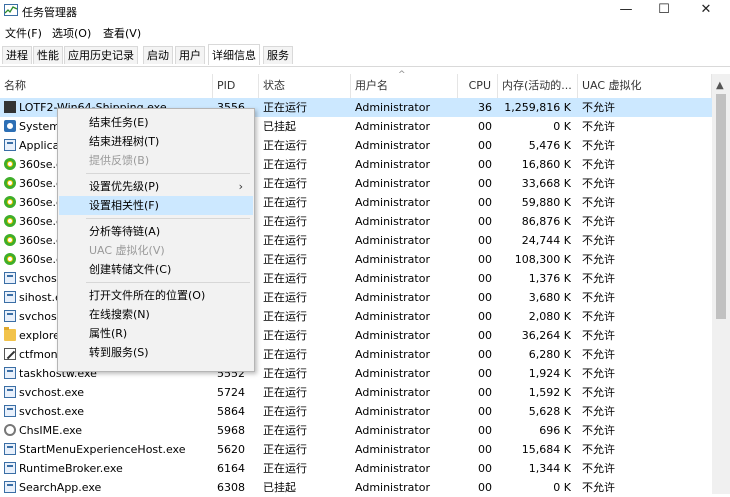  I want to click on cpu-cell: 36, so click(485, 107).